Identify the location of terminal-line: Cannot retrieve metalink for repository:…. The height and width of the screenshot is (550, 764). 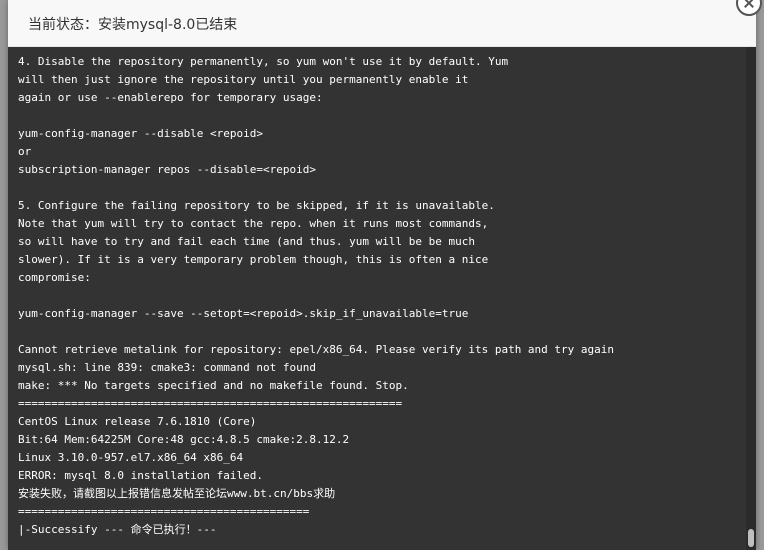
(316, 349).